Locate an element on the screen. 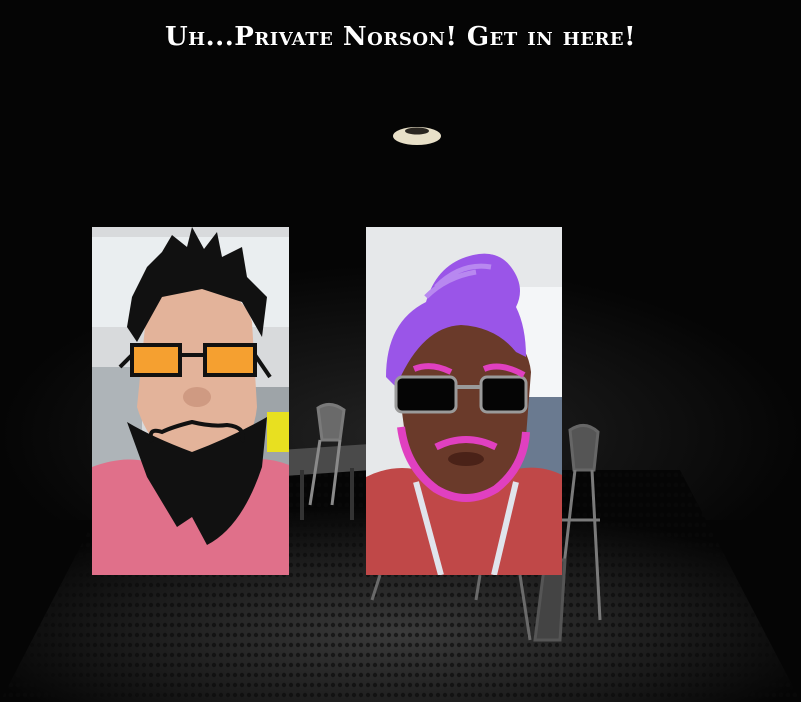 Image resolution: width=801 pixels, height=702 pixels. character-left-drawing is located at coordinates (190, 401).